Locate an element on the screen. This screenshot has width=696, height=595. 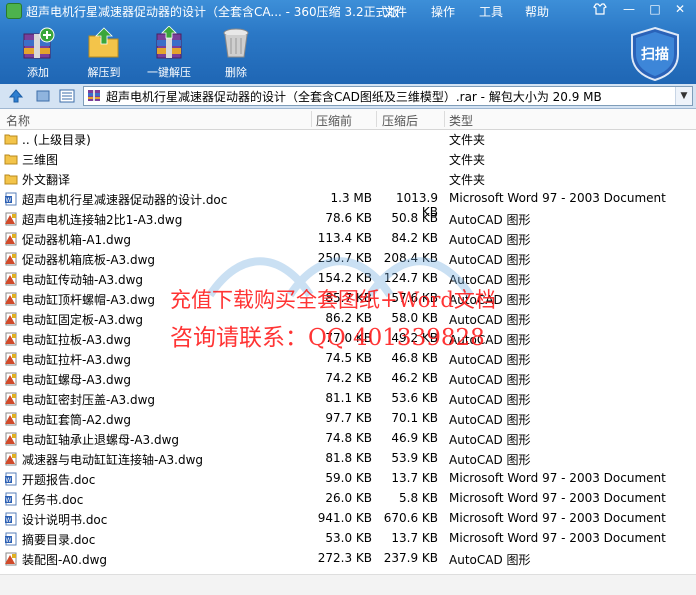
file-name: 电动缸传动轴-A3.dwg is located at coordinates (83, 280).